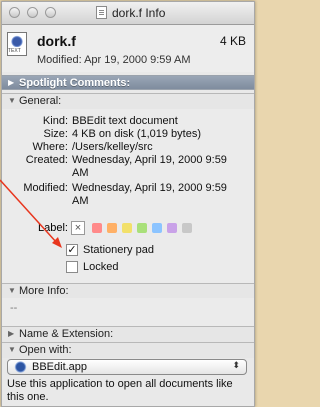  What do you see at coordinates (101, 12) in the screenshot?
I see `document-icon` at bounding box center [101, 12].